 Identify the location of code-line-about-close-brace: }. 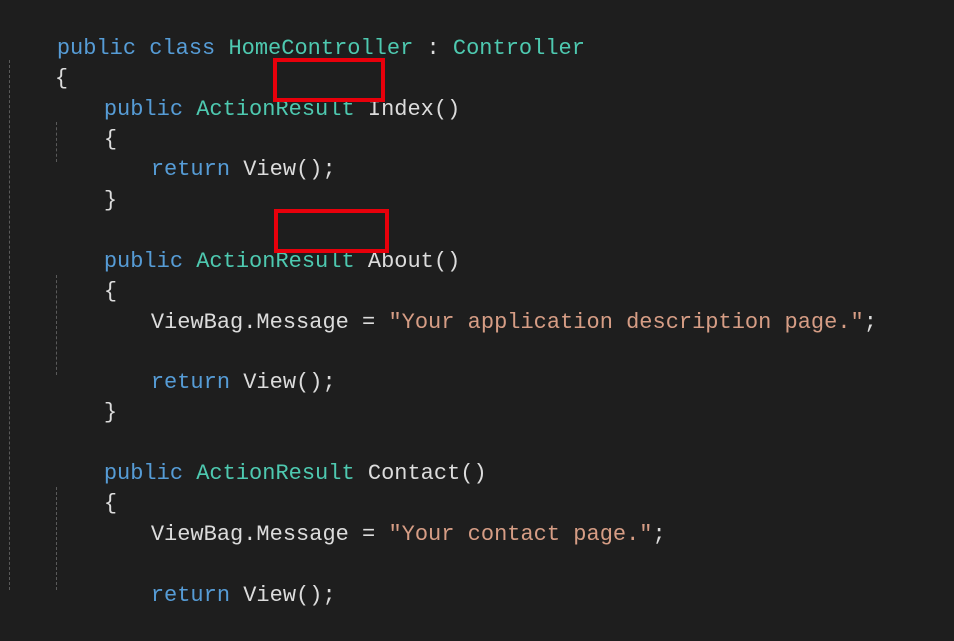
(84, 396).